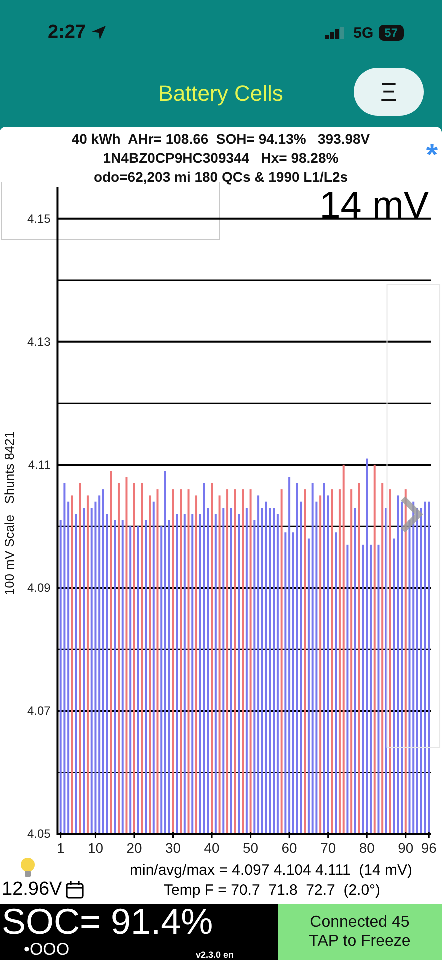 The image size is (442, 960). What do you see at coordinates (429, 848) in the screenshot?
I see `axis-label: 96` at bounding box center [429, 848].